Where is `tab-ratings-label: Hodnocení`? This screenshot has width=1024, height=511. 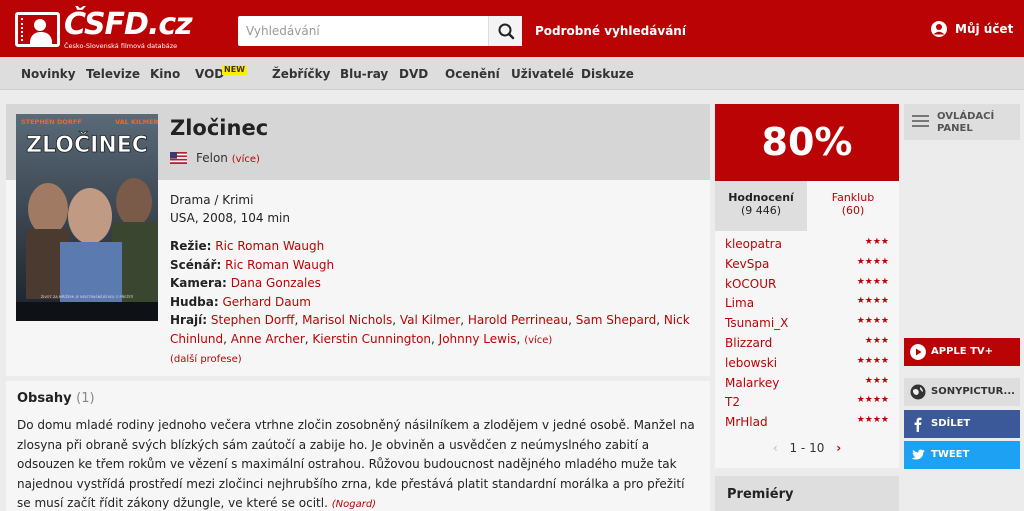 tab-ratings-label: Hodnocení is located at coordinates (761, 197).